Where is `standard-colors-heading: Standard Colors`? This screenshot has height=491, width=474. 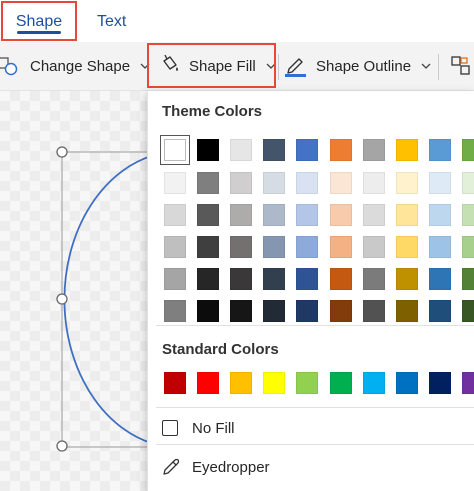
standard-colors-heading: Standard Colors is located at coordinates (220, 349).